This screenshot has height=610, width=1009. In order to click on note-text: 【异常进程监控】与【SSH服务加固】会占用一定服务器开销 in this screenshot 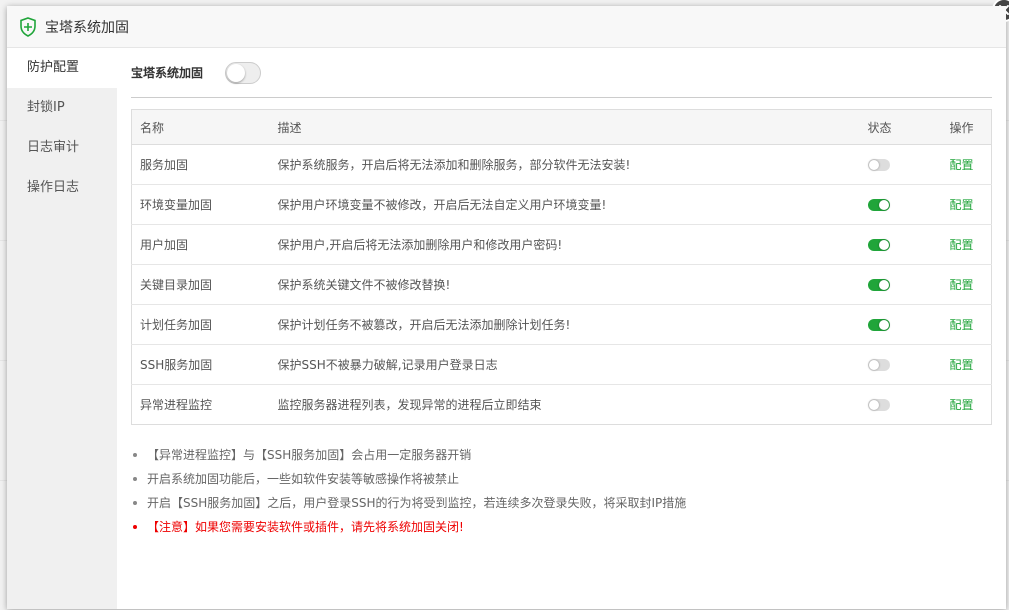, I will do `click(309, 455)`.